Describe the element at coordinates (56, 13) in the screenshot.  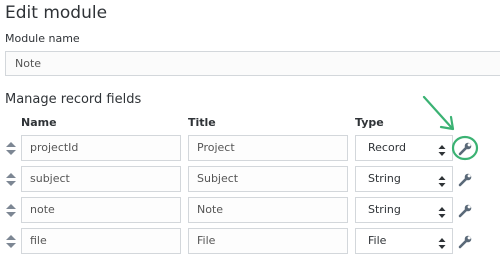
I see `page-title: Edit module` at that location.